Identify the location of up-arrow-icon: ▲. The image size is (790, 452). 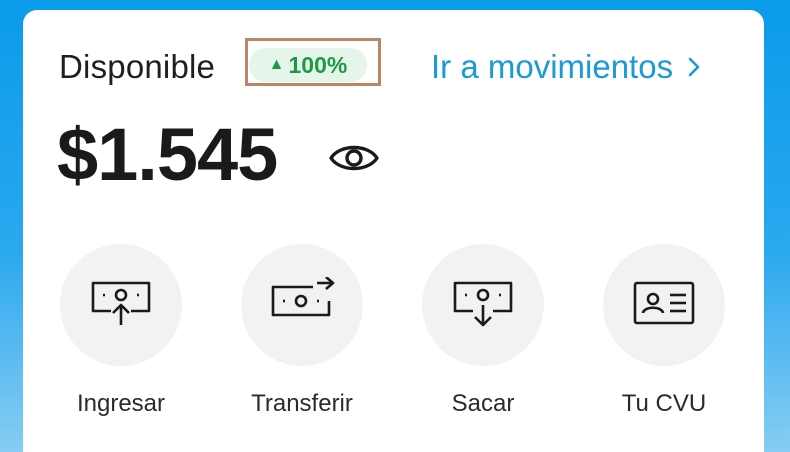
(276, 64).